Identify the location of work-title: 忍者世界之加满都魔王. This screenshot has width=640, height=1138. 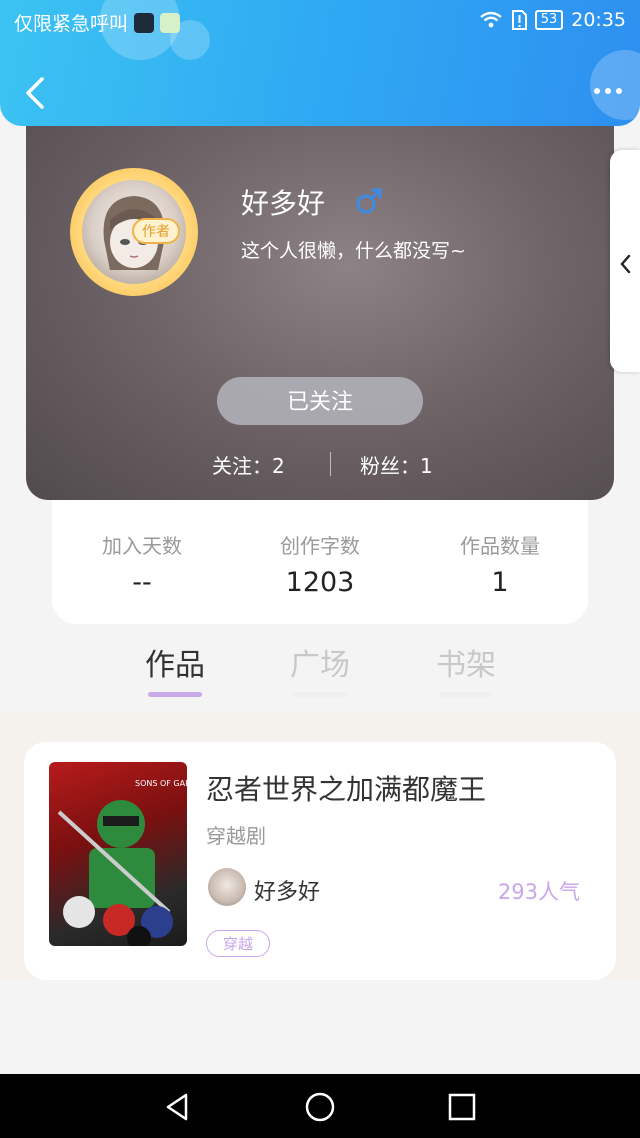
(346, 788).